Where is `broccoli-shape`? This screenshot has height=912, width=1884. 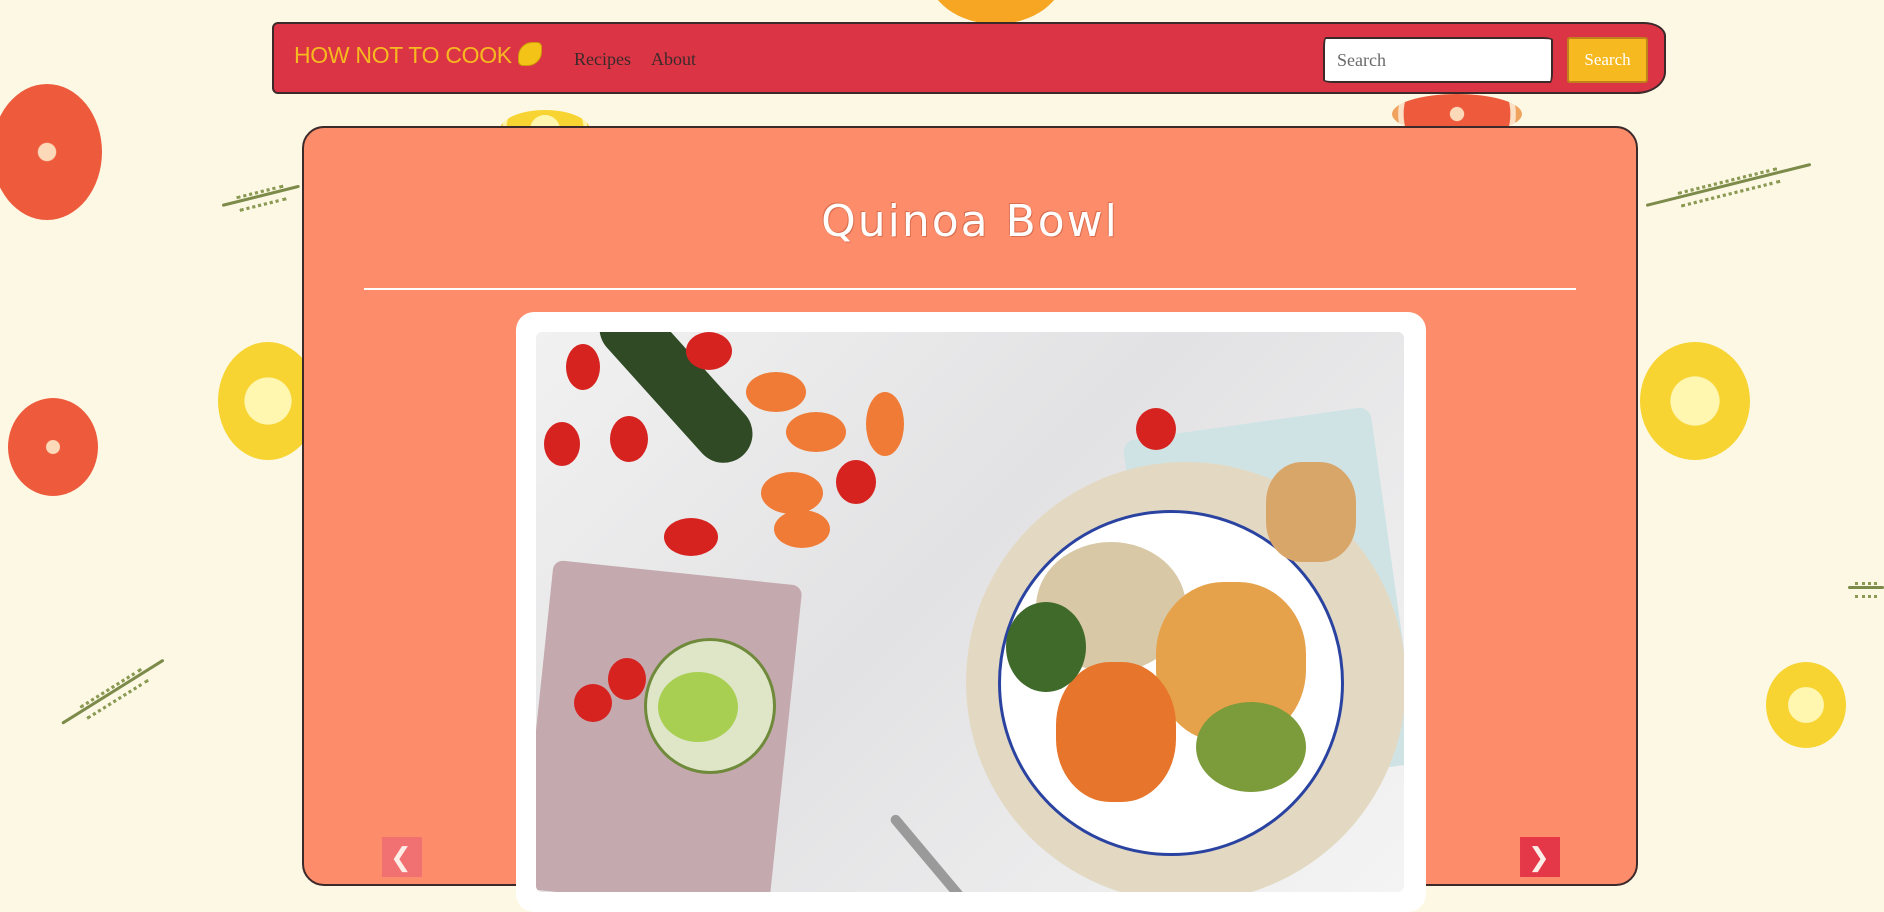
broccoli-shape is located at coordinates (1046, 647).